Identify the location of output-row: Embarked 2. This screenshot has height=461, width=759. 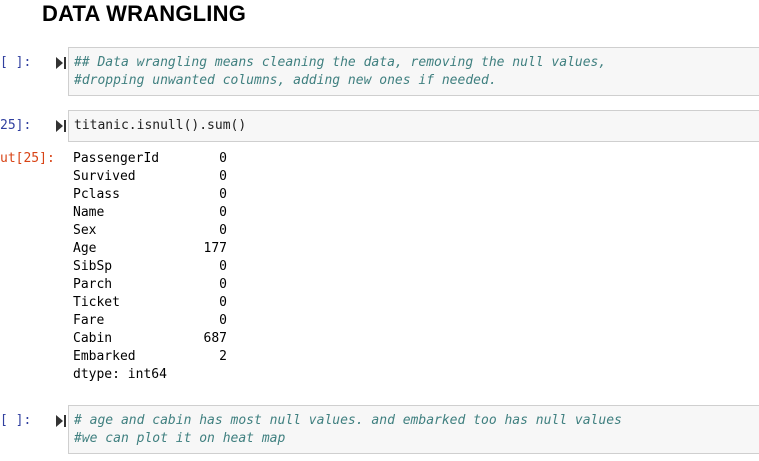
(150, 357).